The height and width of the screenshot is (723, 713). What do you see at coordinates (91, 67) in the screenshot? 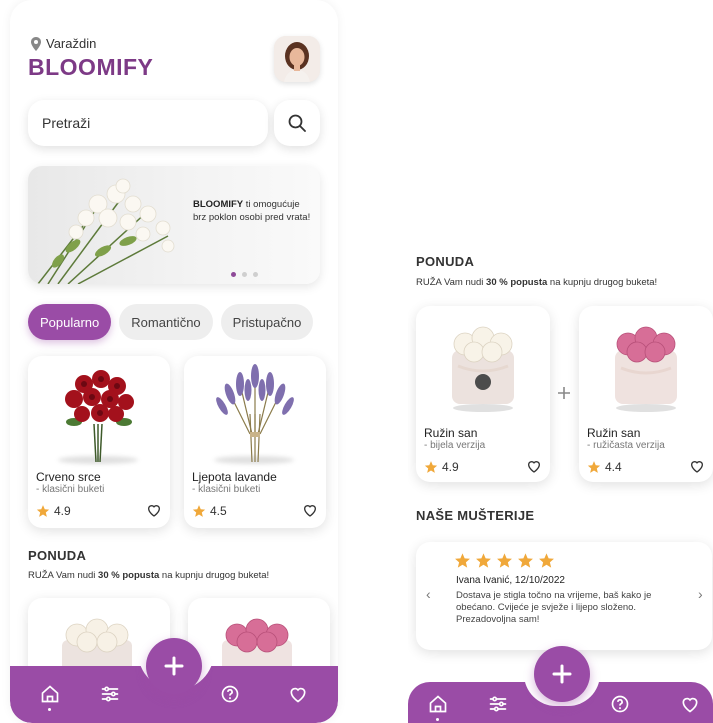
I see `app-logo: BLOOMIFY` at bounding box center [91, 67].